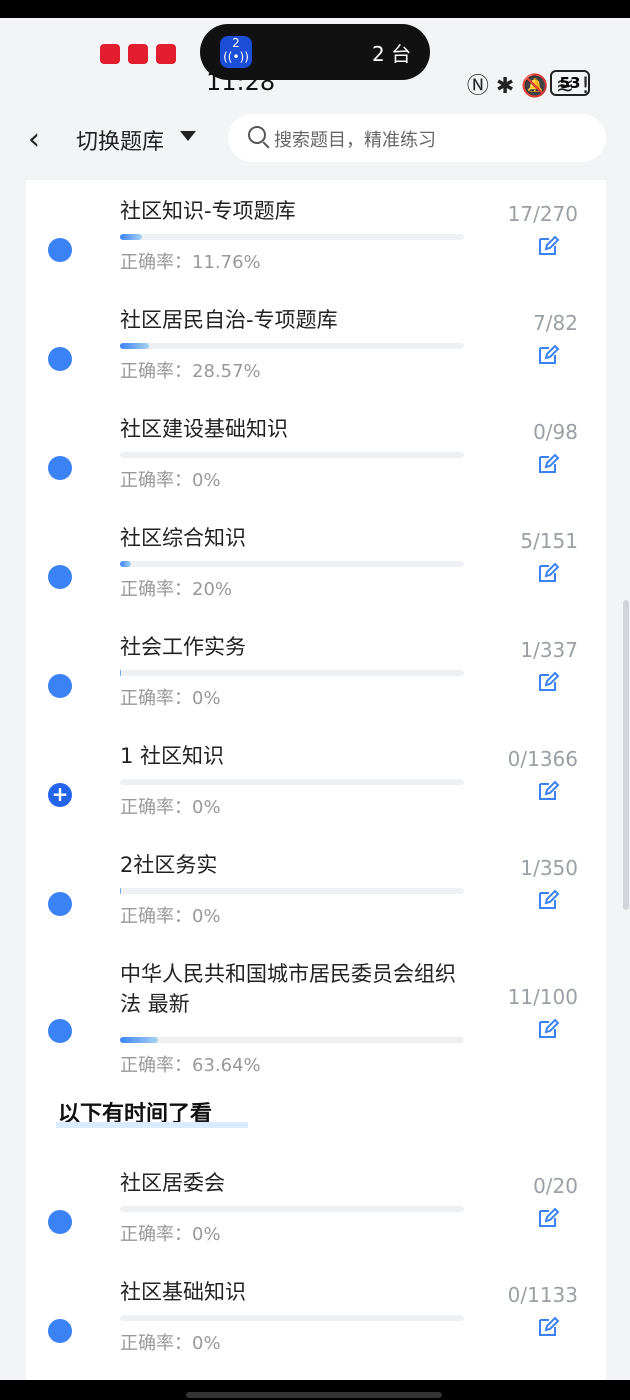 This screenshot has width=630, height=1400. Describe the element at coordinates (152, 1125) in the screenshot. I see `section-title-highlight` at that location.